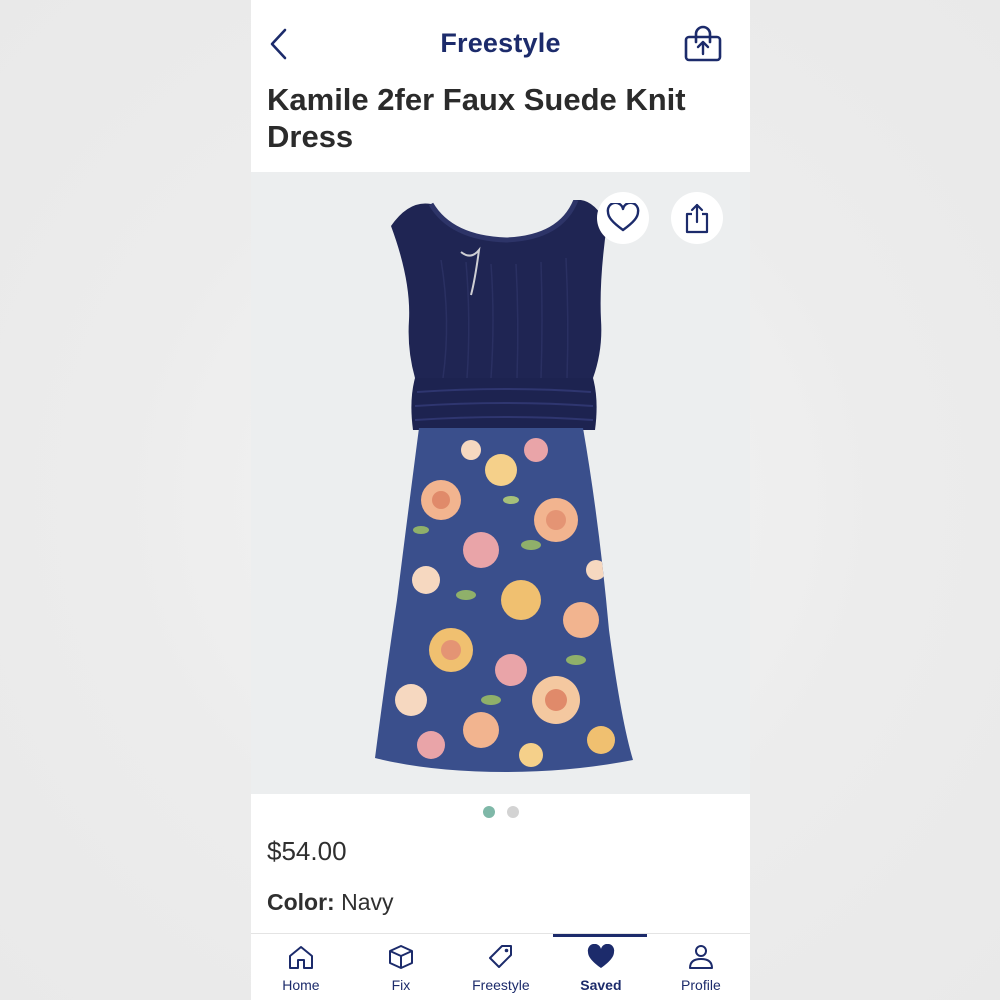 This screenshot has height=1000, width=1000. Describe the element at coordinates (300, 957) in the screenshot. I see `home-icon` at that location.